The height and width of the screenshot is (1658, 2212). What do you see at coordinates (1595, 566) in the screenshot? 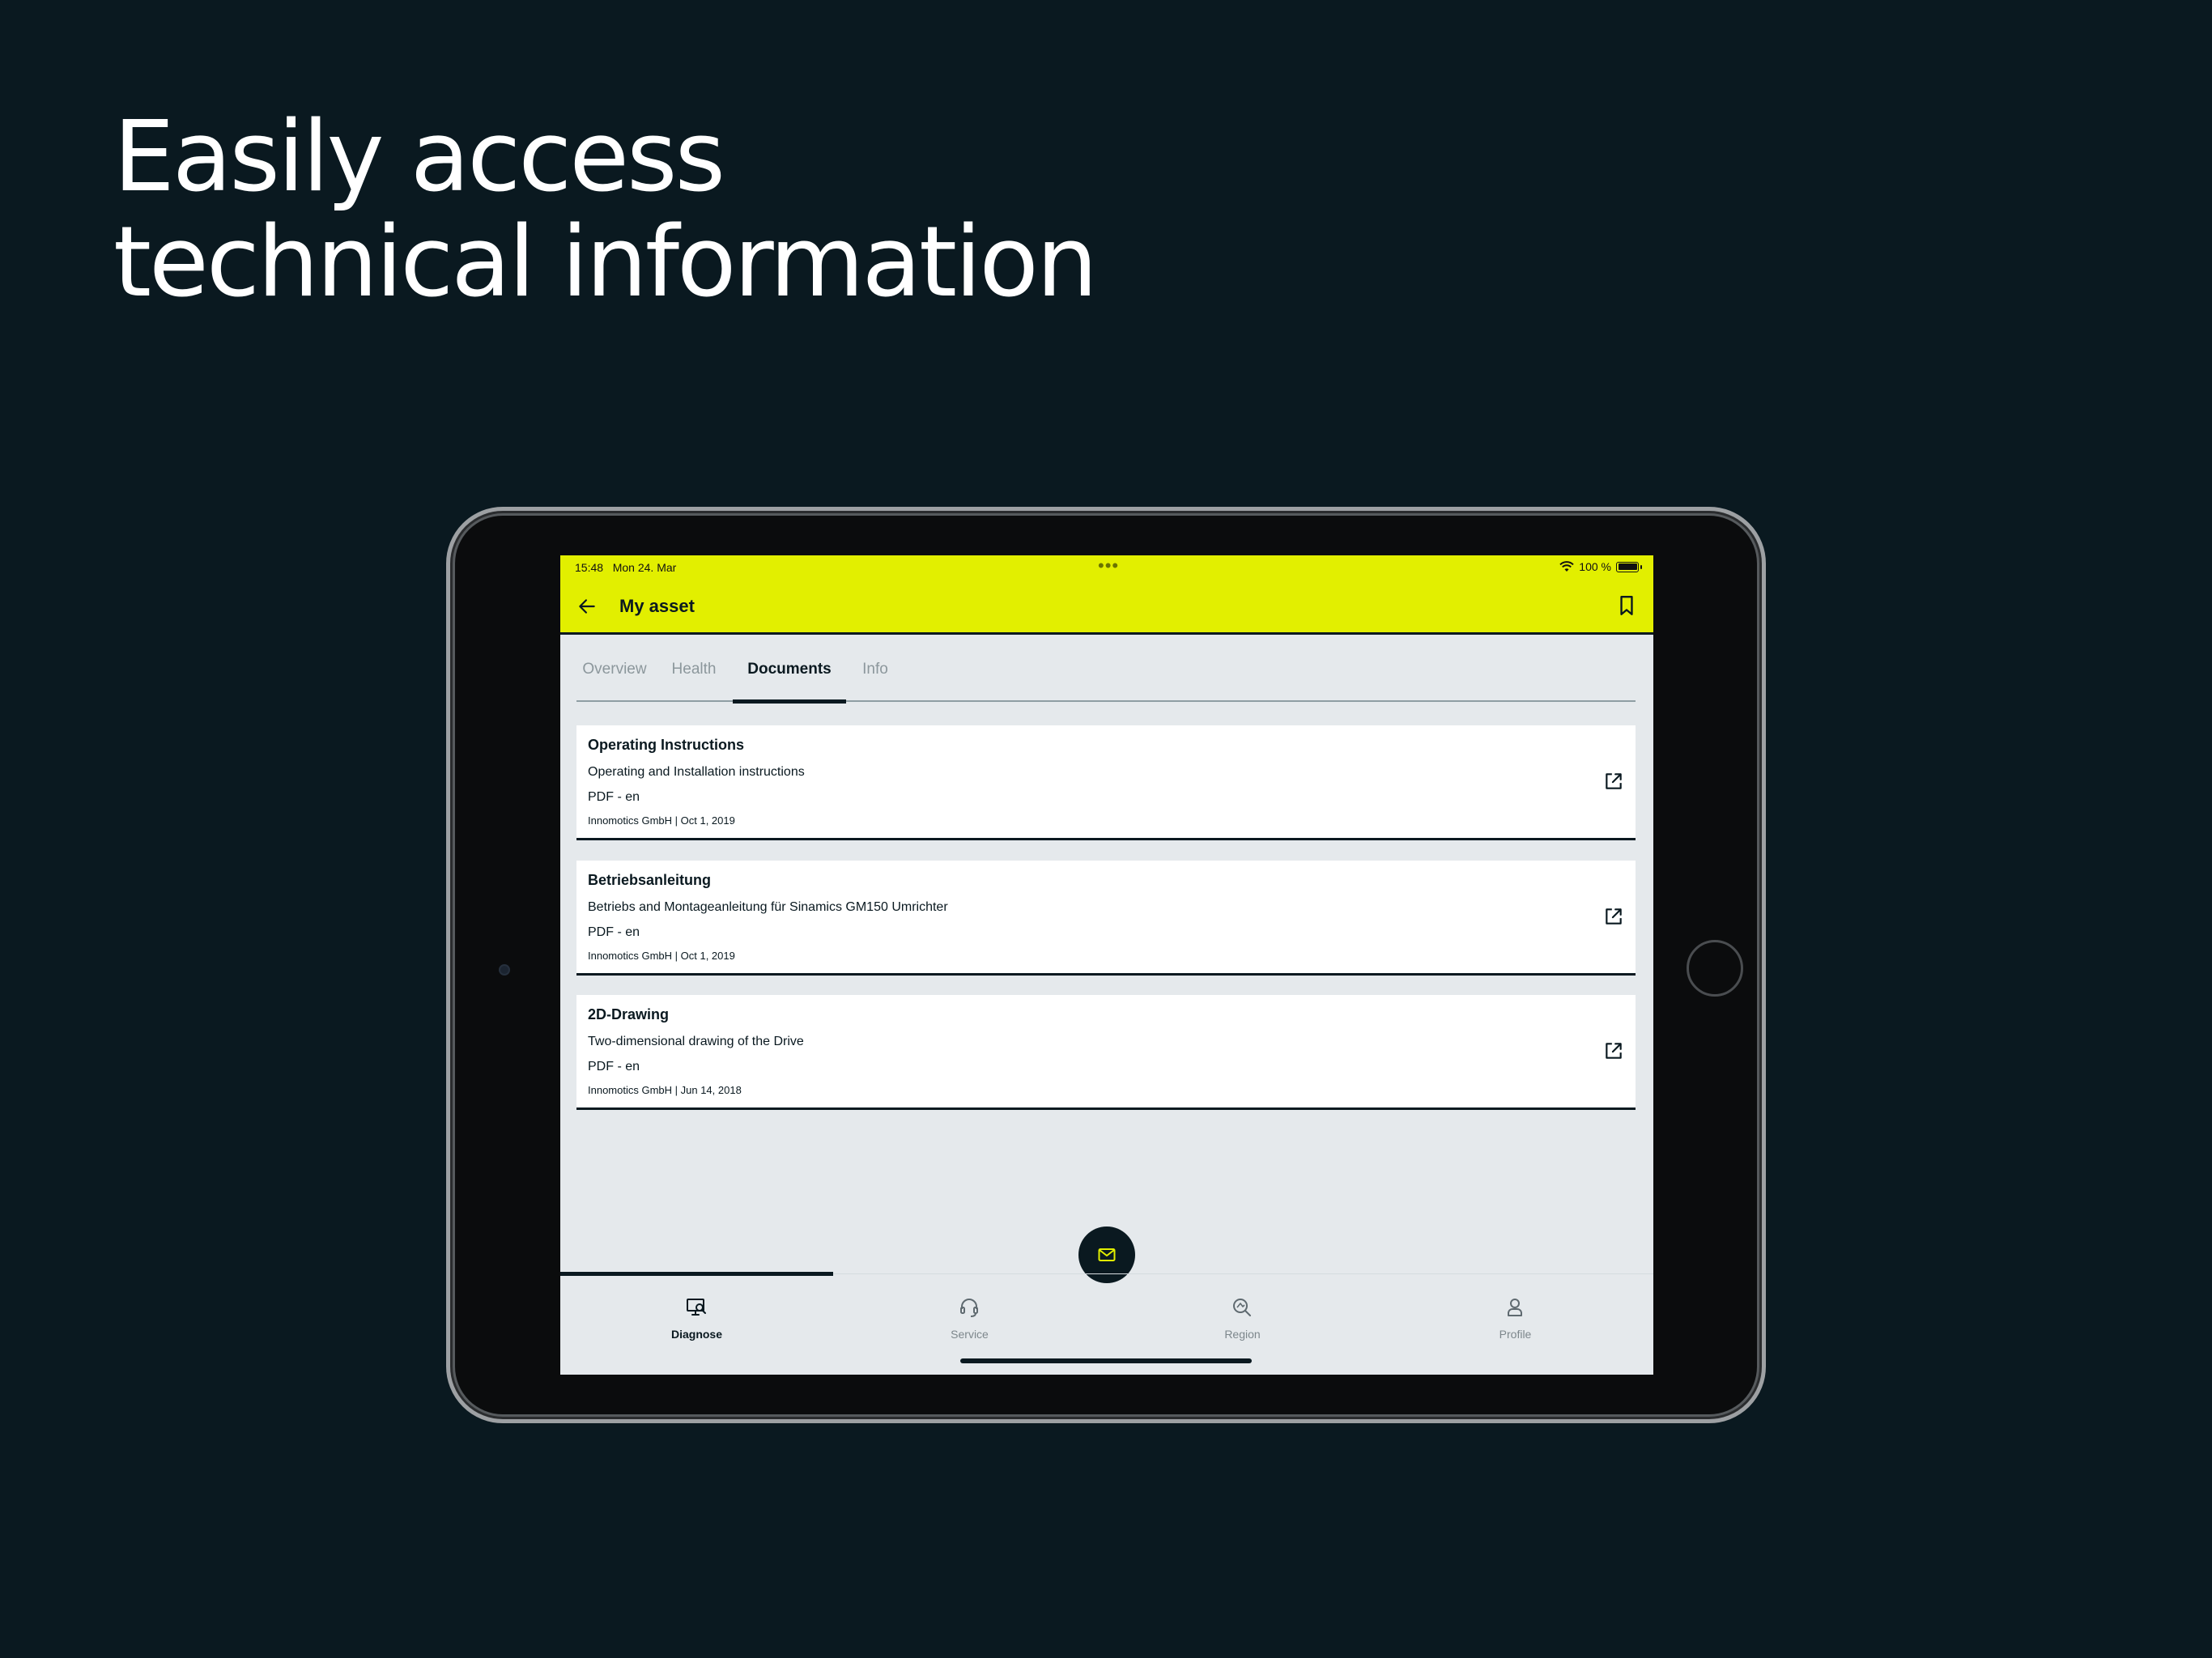
I see `battery-percent: 100 %` at bounding box center [1595, 566].